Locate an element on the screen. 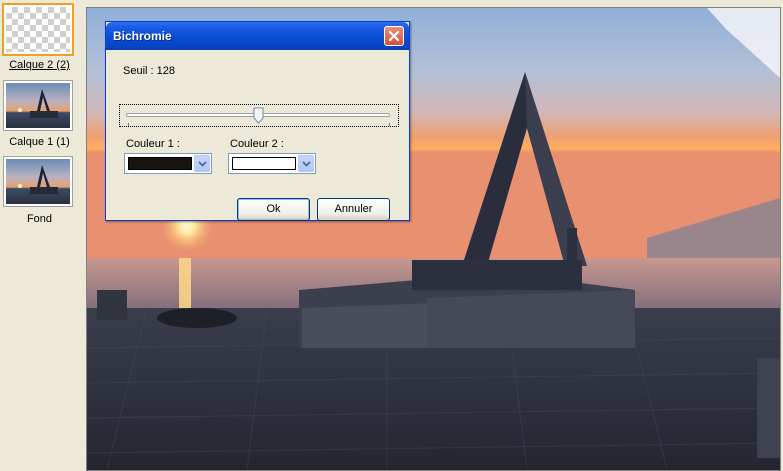 The height and width of the screenshot is (471, 783). transparency-checker is located at coordinates (38, 29).